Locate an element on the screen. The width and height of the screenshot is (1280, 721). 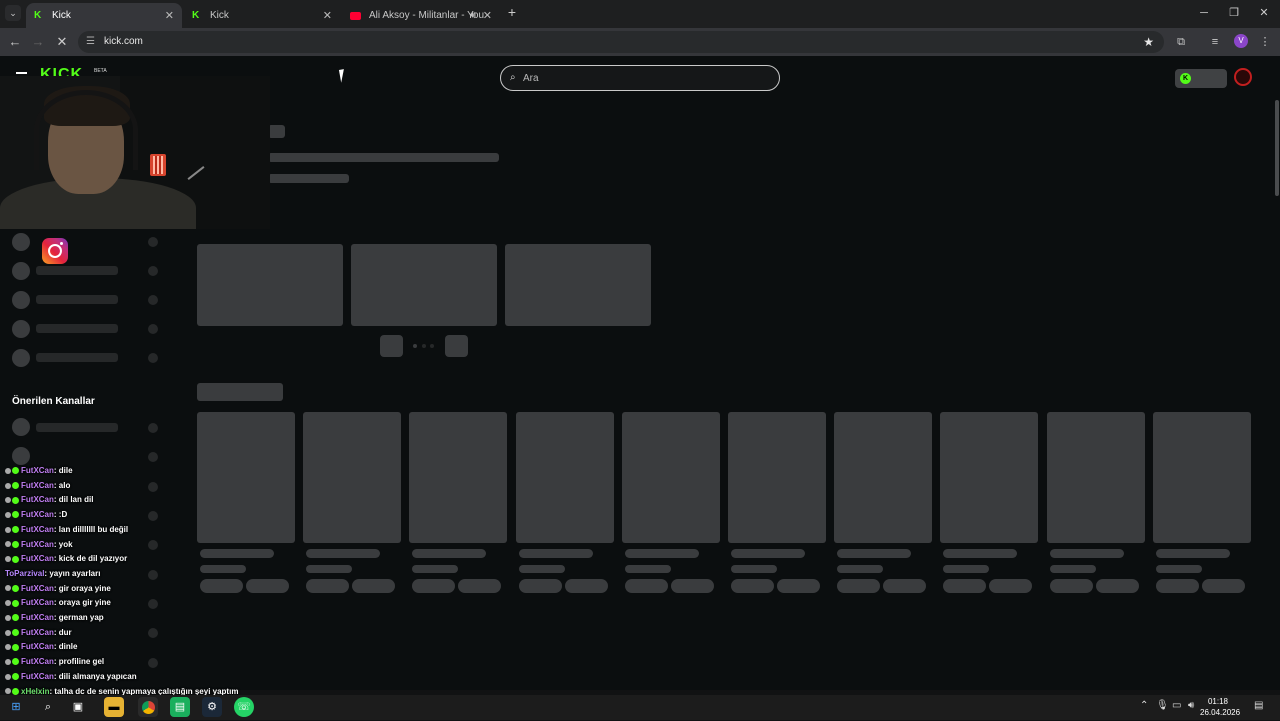
windows-start-icon: ⊞ is located at coordinates (16, 707).